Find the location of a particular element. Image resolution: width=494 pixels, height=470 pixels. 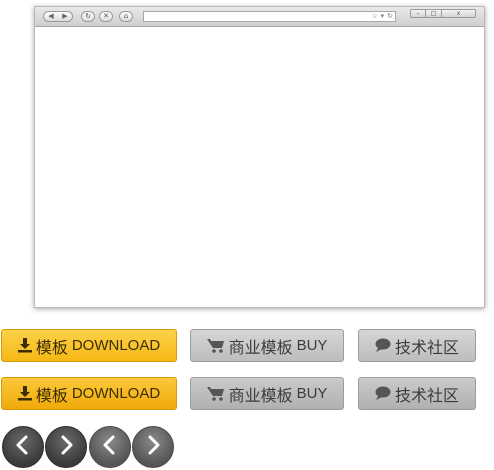

community-button: 技术社区 is located at coordinates (417, 345).